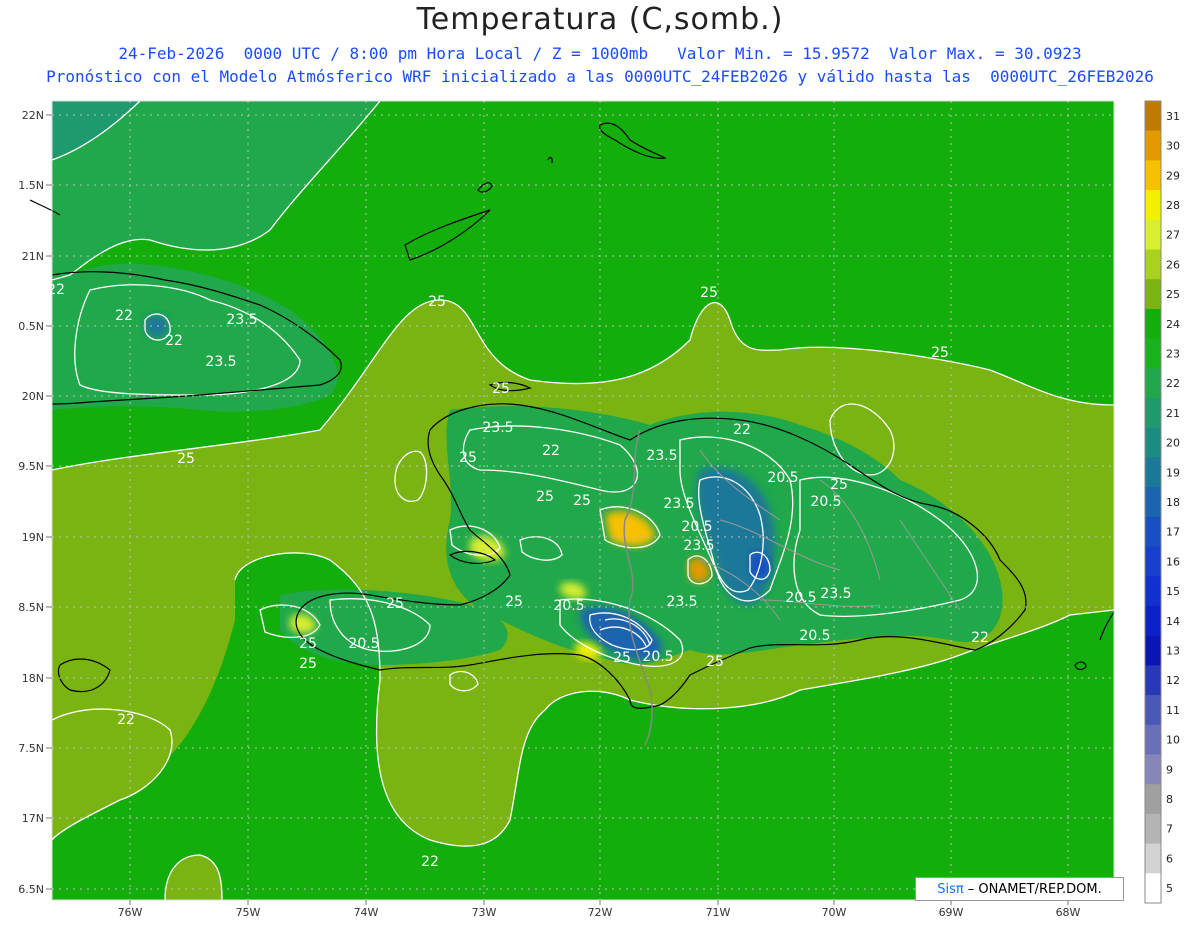  Describe the element at coordinates (1173, 235) in the screenshot. I see `colorbar-label: 27` at that location.